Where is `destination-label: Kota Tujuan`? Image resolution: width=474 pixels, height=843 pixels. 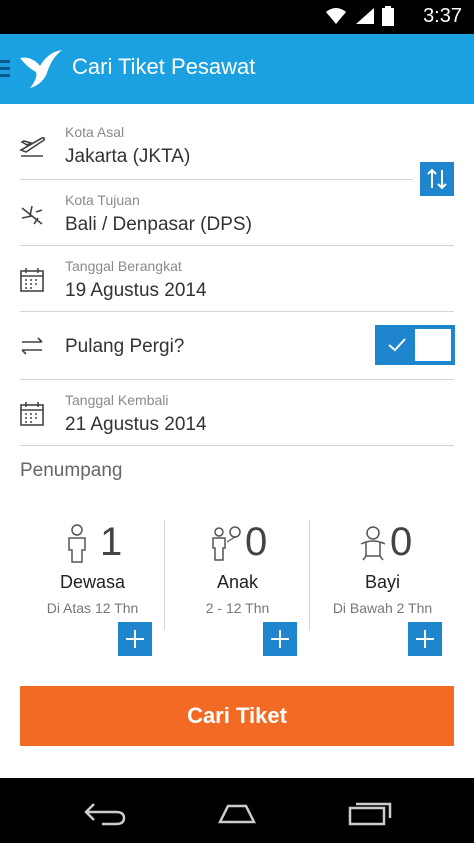 destination-label: Kota Tujuan is located at coordinates (102, 200).